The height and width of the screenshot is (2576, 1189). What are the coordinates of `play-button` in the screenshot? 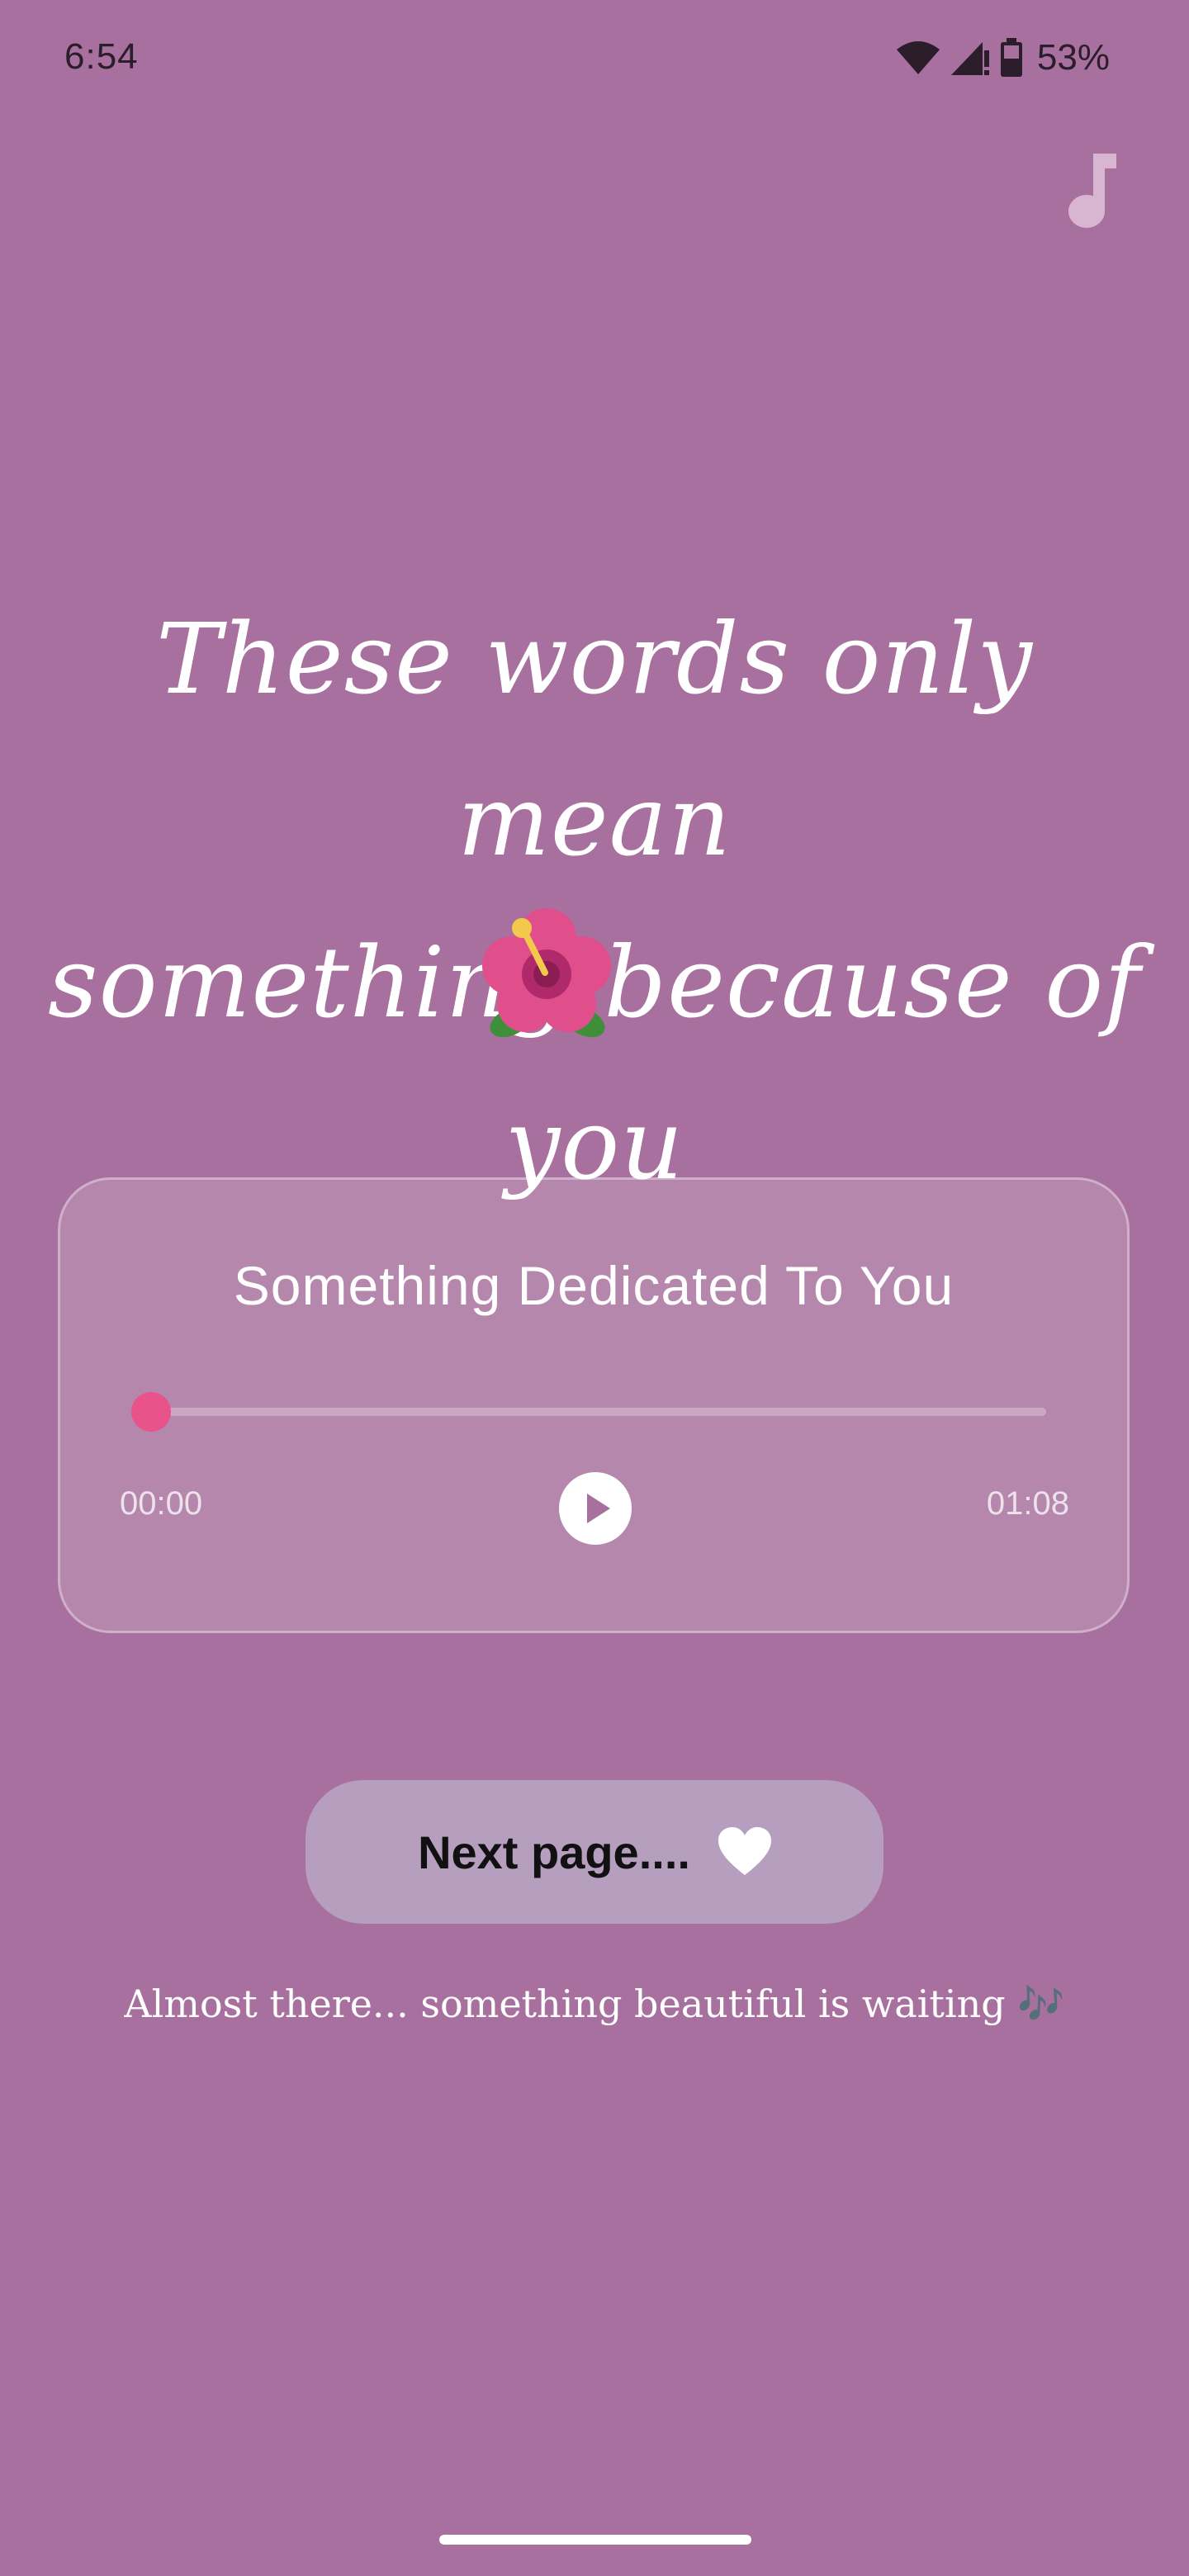 It's located at (595, 1508).